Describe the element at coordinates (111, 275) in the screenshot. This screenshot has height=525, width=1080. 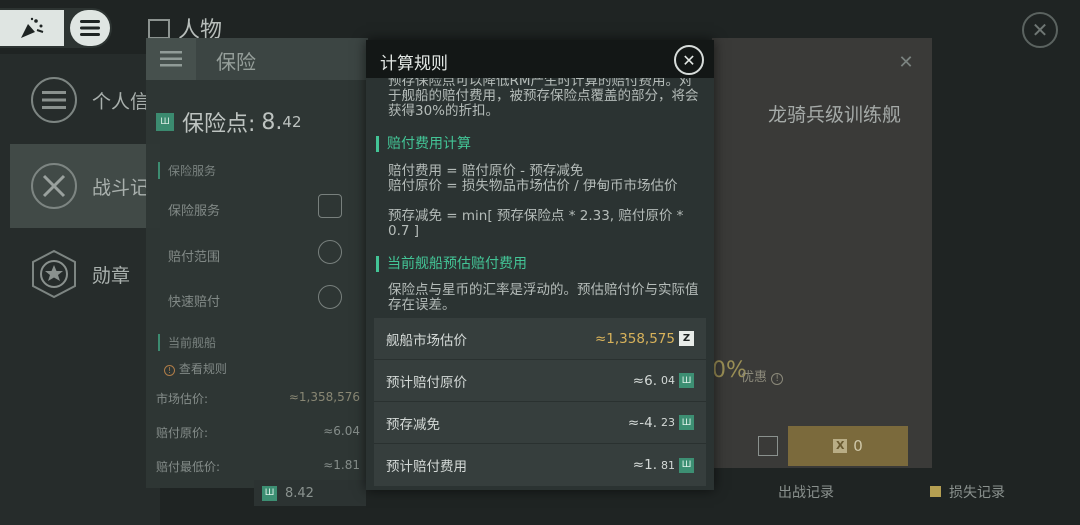
I see `sidebar-item-label: 勋章` at that location.